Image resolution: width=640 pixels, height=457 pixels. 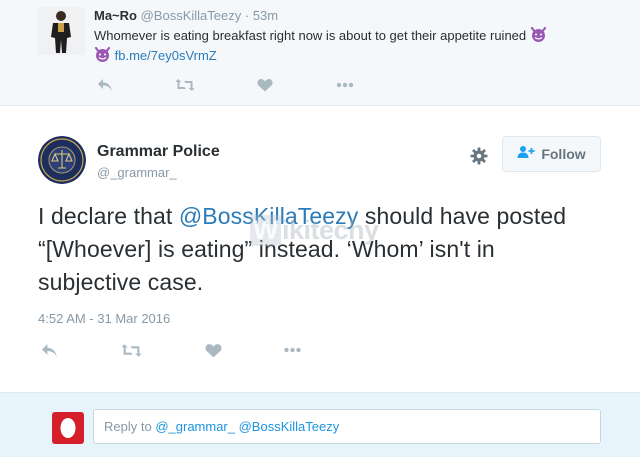 I want to click on reply-user-avatar, so click(x=68, y=428).